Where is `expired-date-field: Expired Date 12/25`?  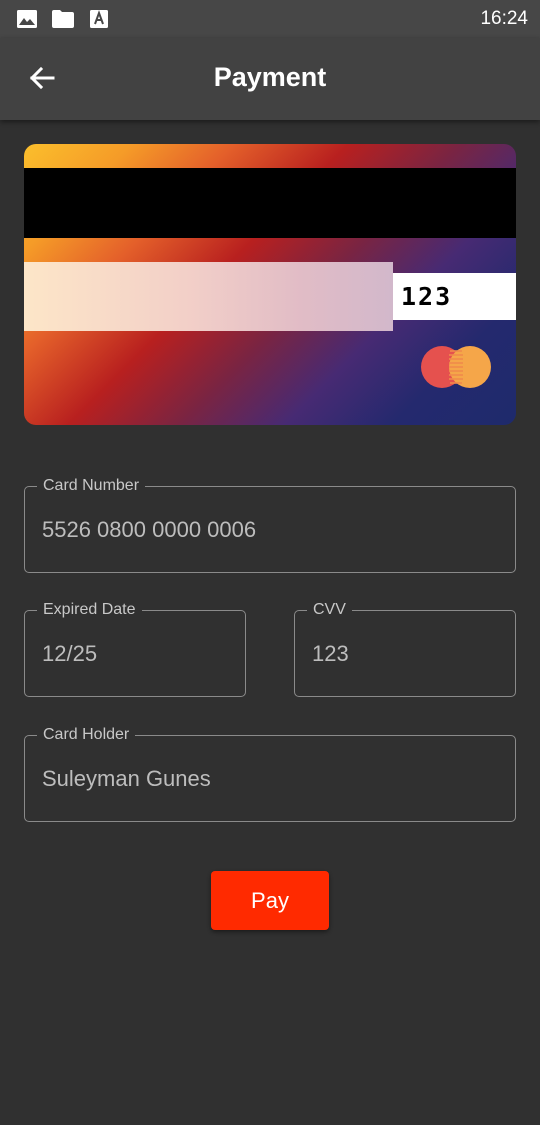
expired-date-field: Expired Date 12/25 is located at coordinates (135, 648).